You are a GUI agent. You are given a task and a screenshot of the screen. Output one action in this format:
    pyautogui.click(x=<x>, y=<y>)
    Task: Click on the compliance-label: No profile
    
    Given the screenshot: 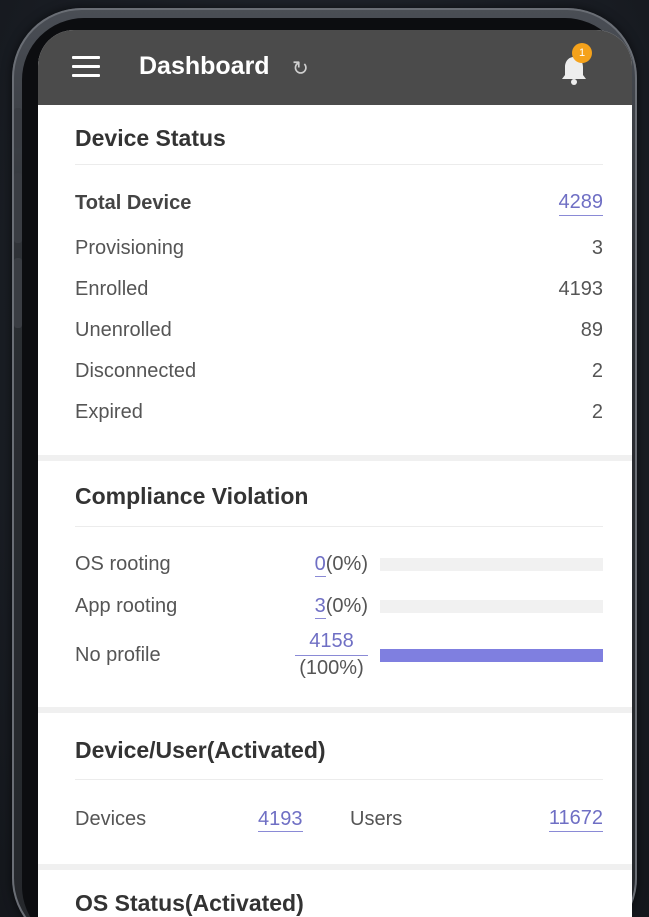 What is the action you would take?
    pyautogui.click(x=118, y=654)
    